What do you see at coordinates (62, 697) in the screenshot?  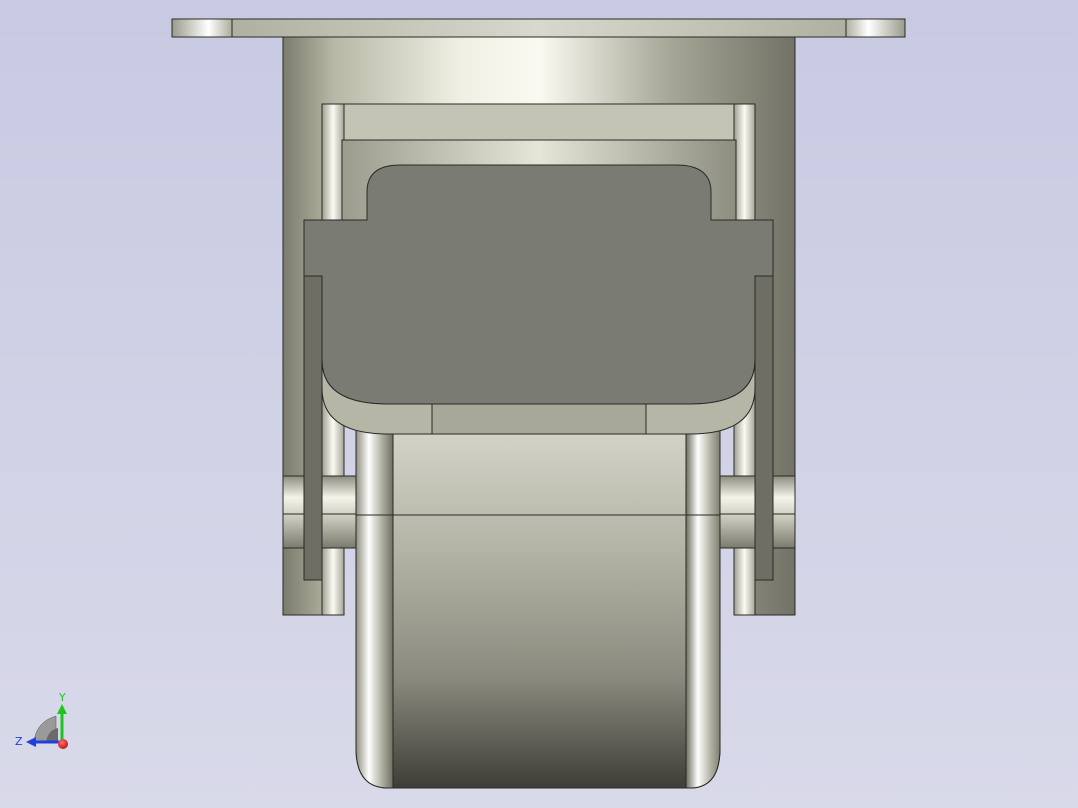 I see `triad-y-label: Y` at bounding box center [62, 697].